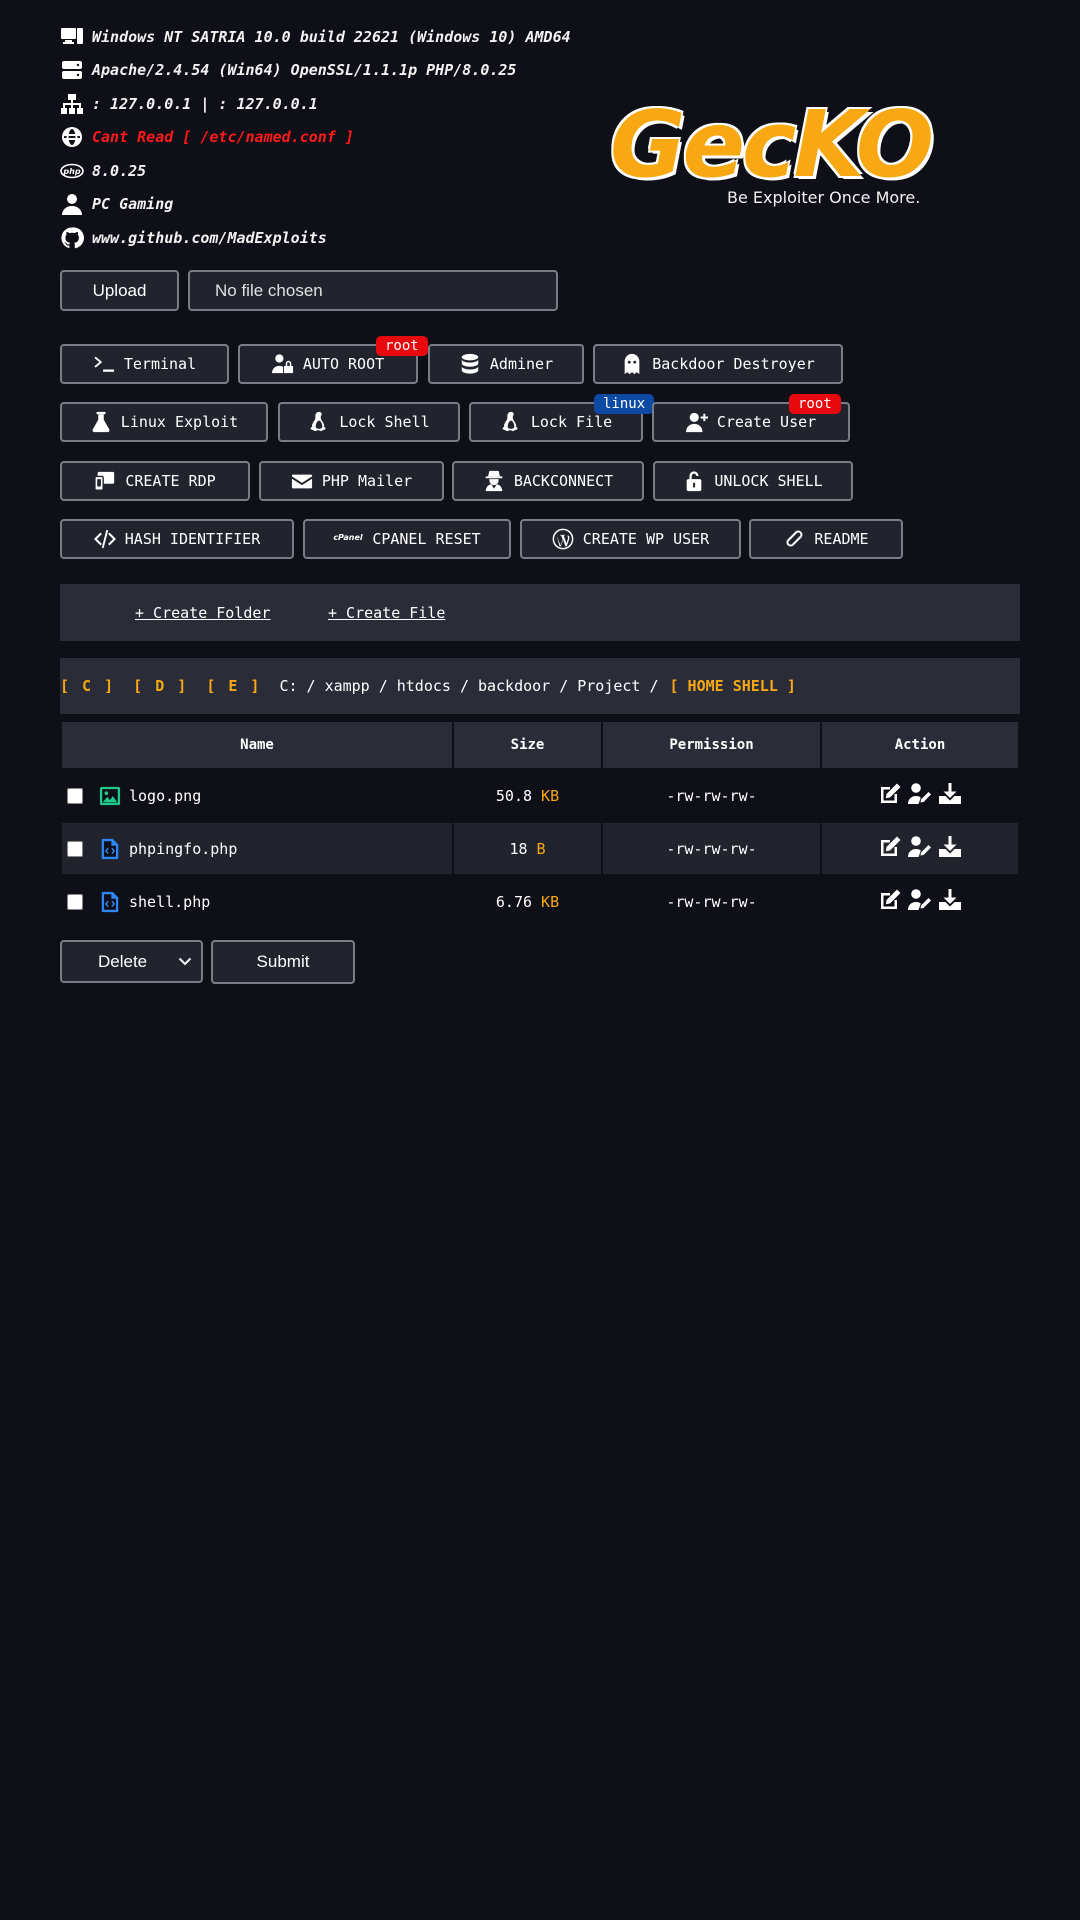 Image resolution: width=1080 pixels, height=1920 pixels. I want to click on user-icon, so click(72, 204).